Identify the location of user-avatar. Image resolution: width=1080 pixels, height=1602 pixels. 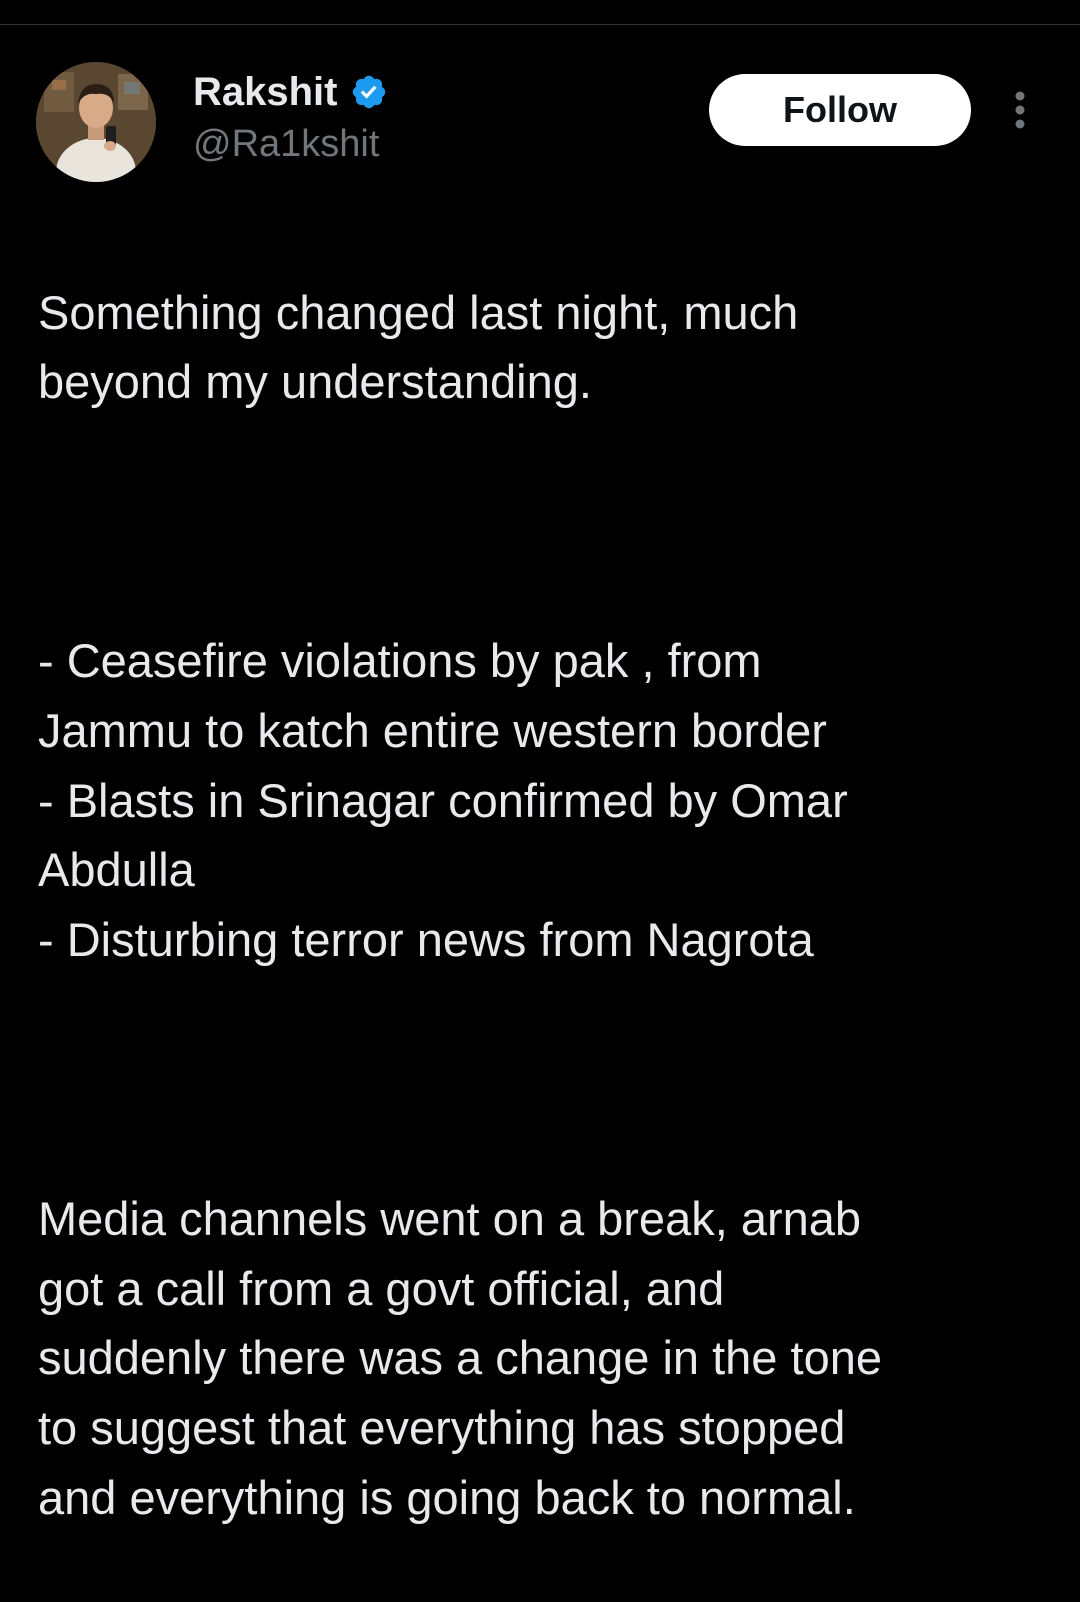
(96, 122).